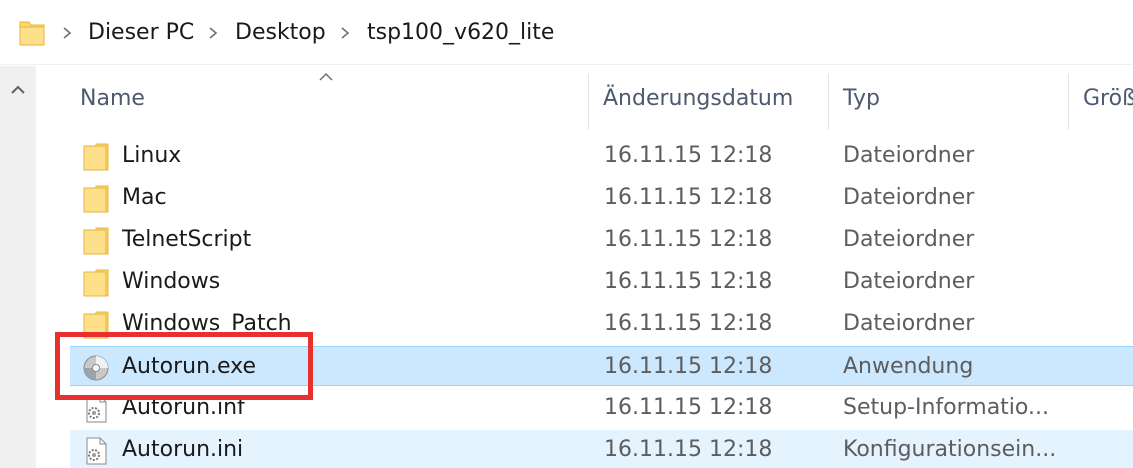 This screenshot has width=1133, height=468. I want to click on column-header-date: Änderungsdatum, so click(698, 99).